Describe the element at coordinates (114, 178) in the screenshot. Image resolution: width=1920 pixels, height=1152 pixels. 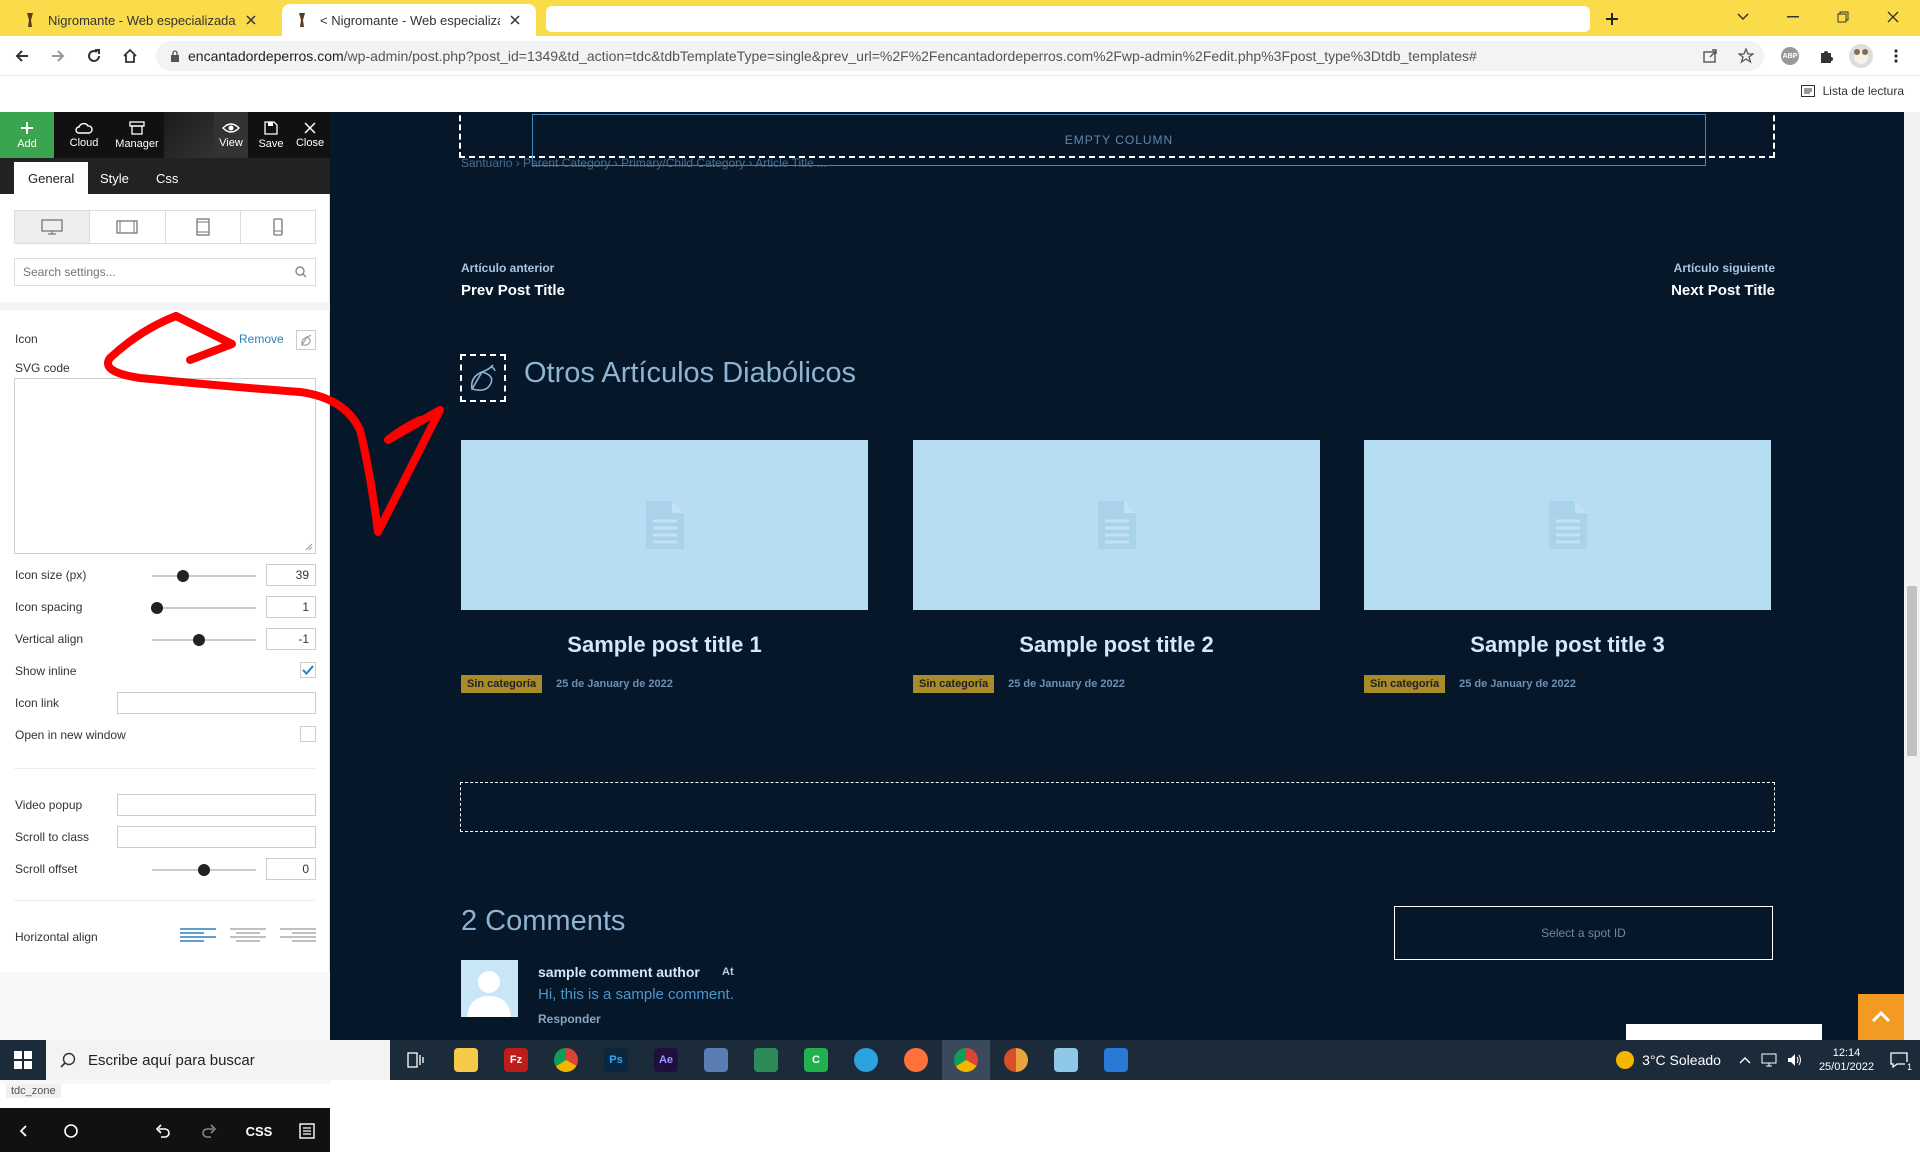
I see `tab-style: Style` at that location.